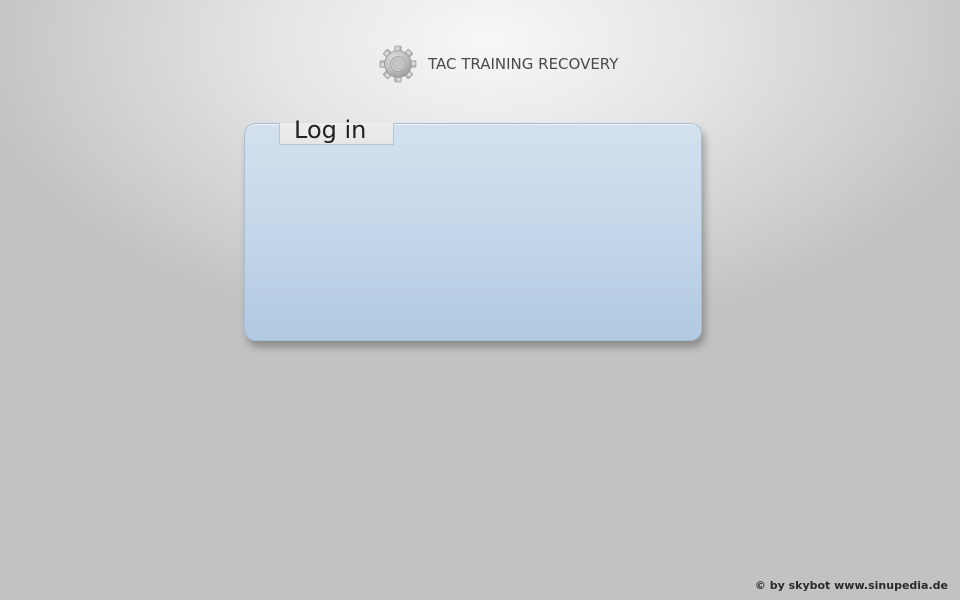 The width and height of the screenshot is (960, 600). Describe the element at coordinates (330, 130) in the screenshot. I see `login-title: Log in` at that location.